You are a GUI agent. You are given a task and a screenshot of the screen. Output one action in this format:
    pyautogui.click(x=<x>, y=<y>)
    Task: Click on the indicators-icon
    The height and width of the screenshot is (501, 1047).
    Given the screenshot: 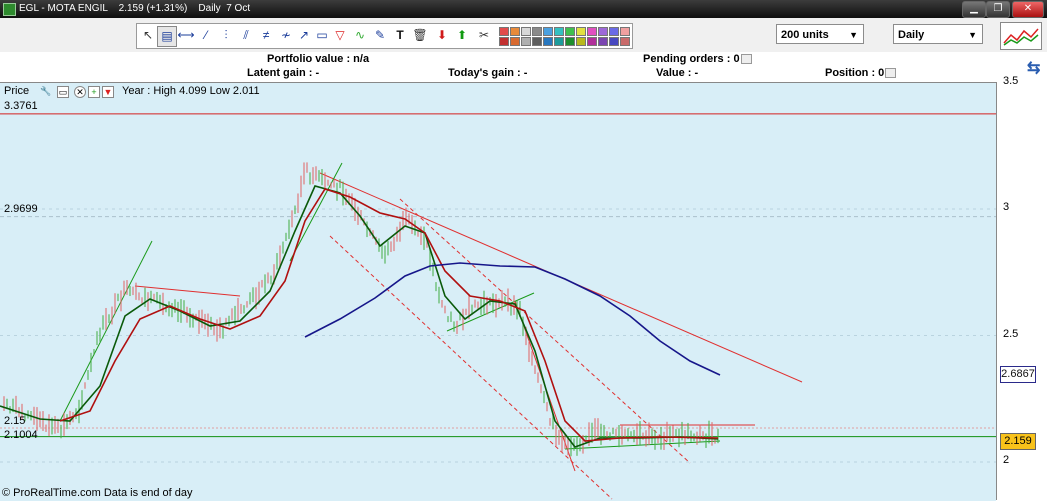 What is the action you would take?
    pyautogui.click(x=1021, y=37)
    